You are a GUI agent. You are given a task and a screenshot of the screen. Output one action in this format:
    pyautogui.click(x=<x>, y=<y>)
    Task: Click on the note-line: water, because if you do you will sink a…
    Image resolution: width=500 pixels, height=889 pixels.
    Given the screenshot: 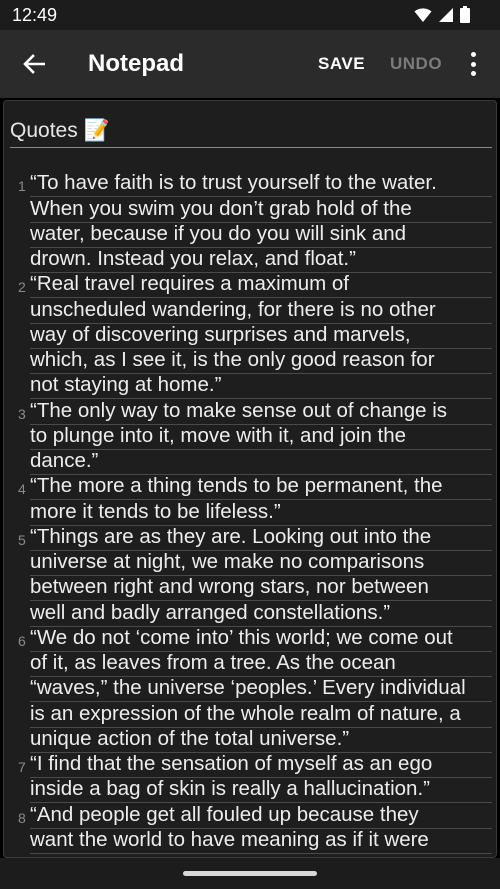 What is the action you would take?
    pyautogui.click(x=261, y=234)
    